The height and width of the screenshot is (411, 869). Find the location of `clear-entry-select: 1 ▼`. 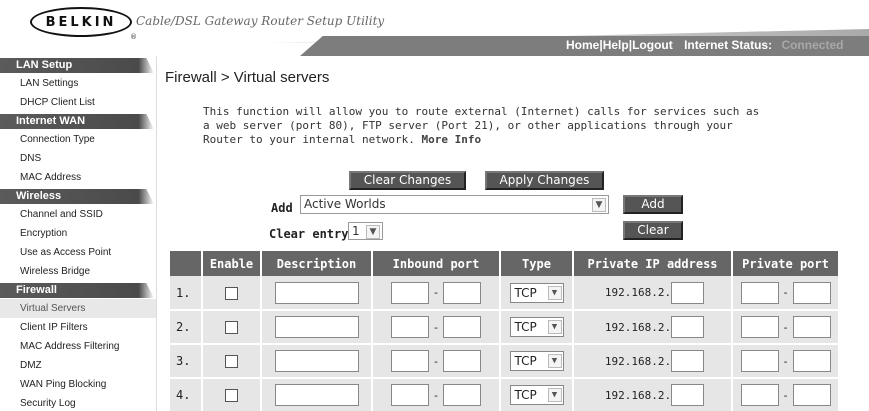

clear-entry-select: 1 ▼ is located at coordinates (365, 231).